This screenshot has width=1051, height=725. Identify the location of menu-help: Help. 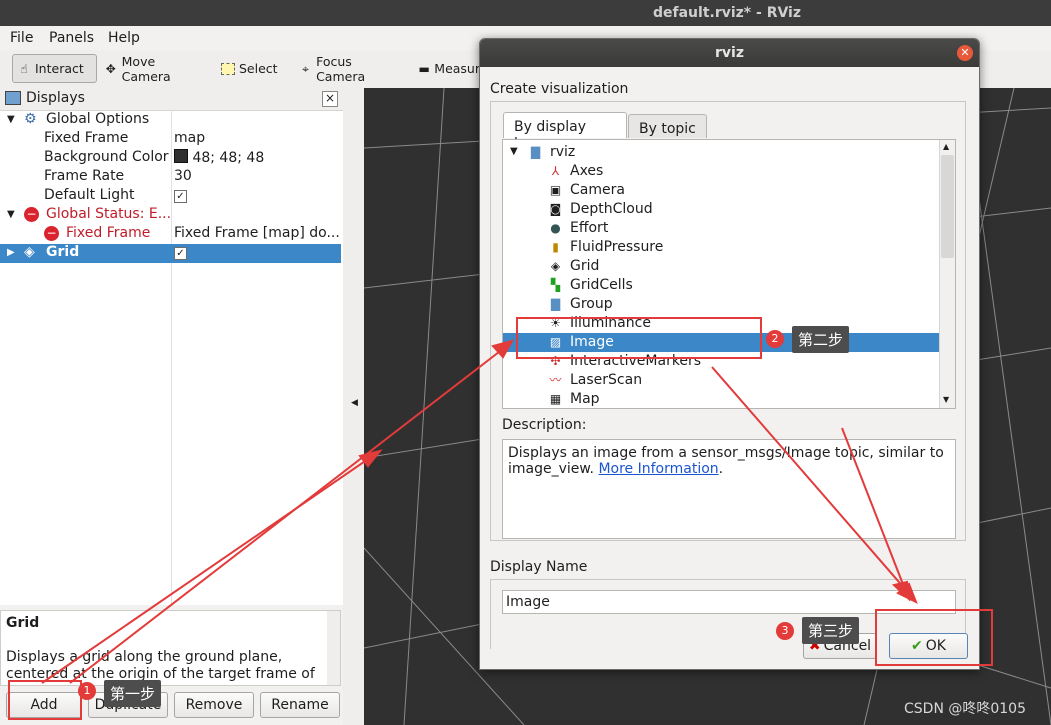
(124, 38).